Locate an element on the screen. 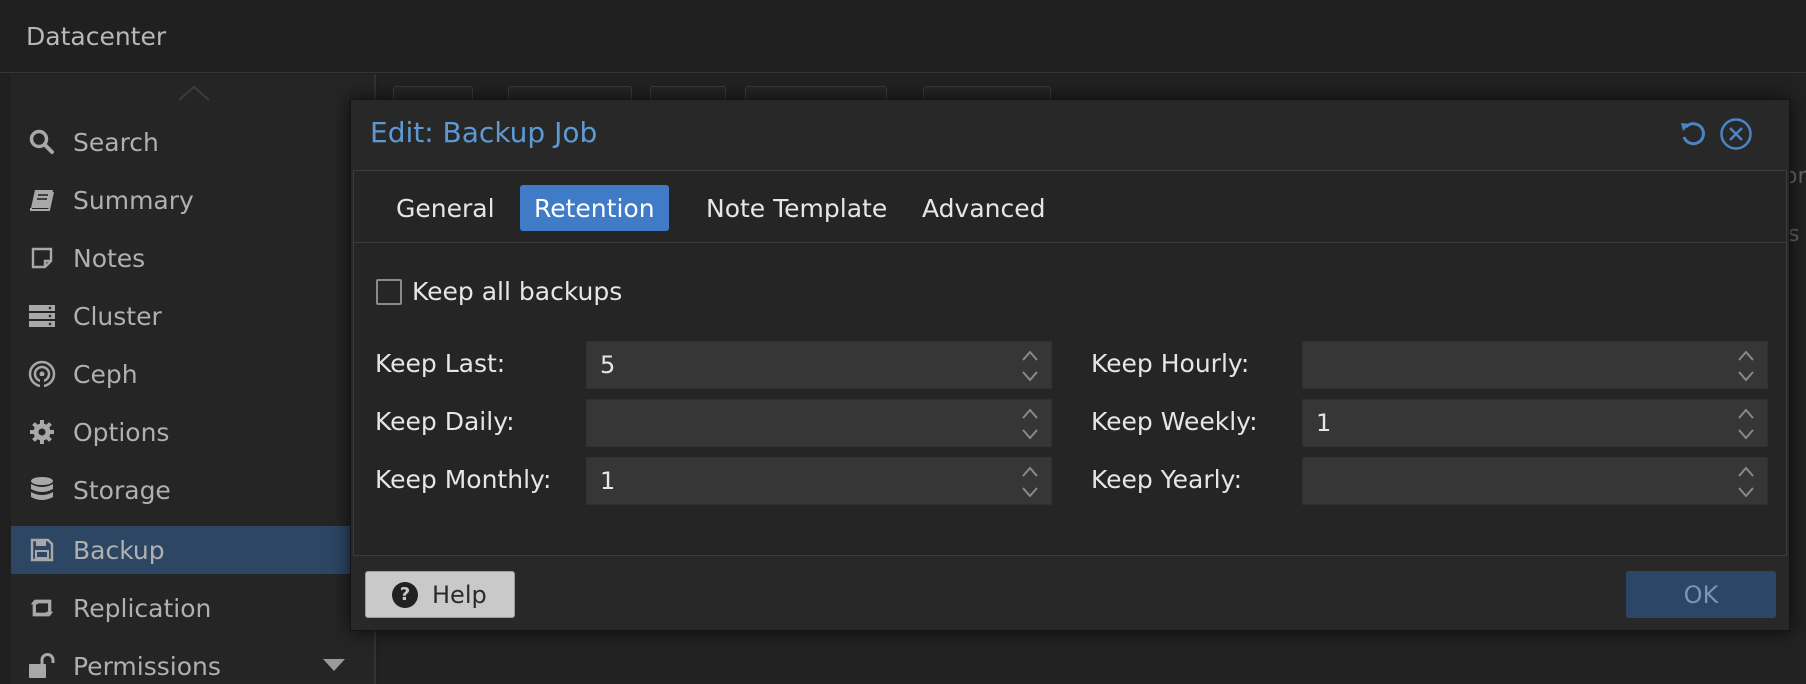 The image size is (1806, 684). sidebar-item-backup: Backup is located at coordinates (193, 550).